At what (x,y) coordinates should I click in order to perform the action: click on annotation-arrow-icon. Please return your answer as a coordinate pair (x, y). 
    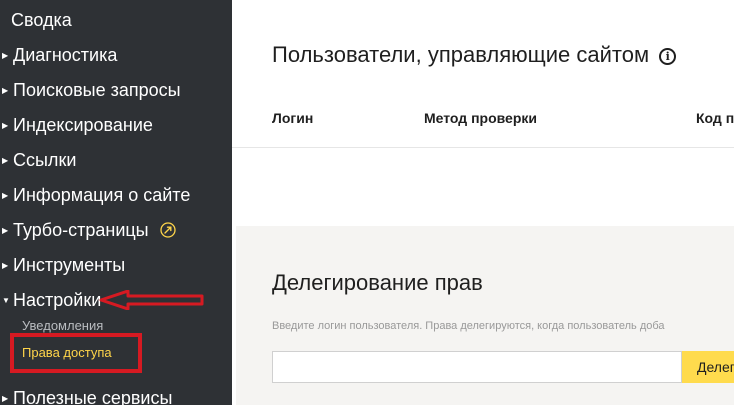
    Looking at the image, I should click on (151, 300).